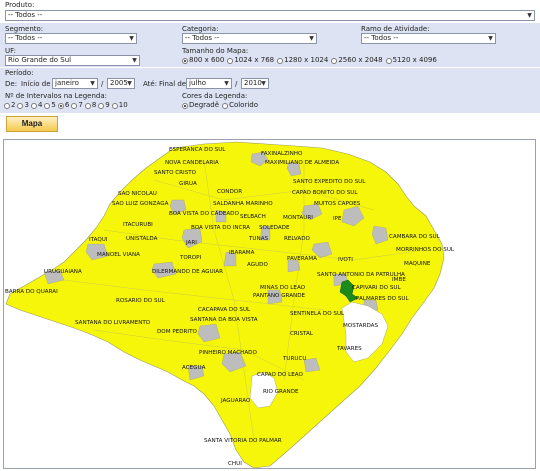  I want to click on city-label: SANTANA DA BOA VISTA, so click(224, 320).